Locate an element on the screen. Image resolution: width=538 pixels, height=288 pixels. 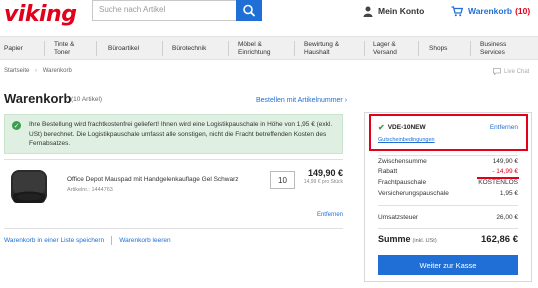
line-total-price: 149,90 € is located at coordinates (325, 173).